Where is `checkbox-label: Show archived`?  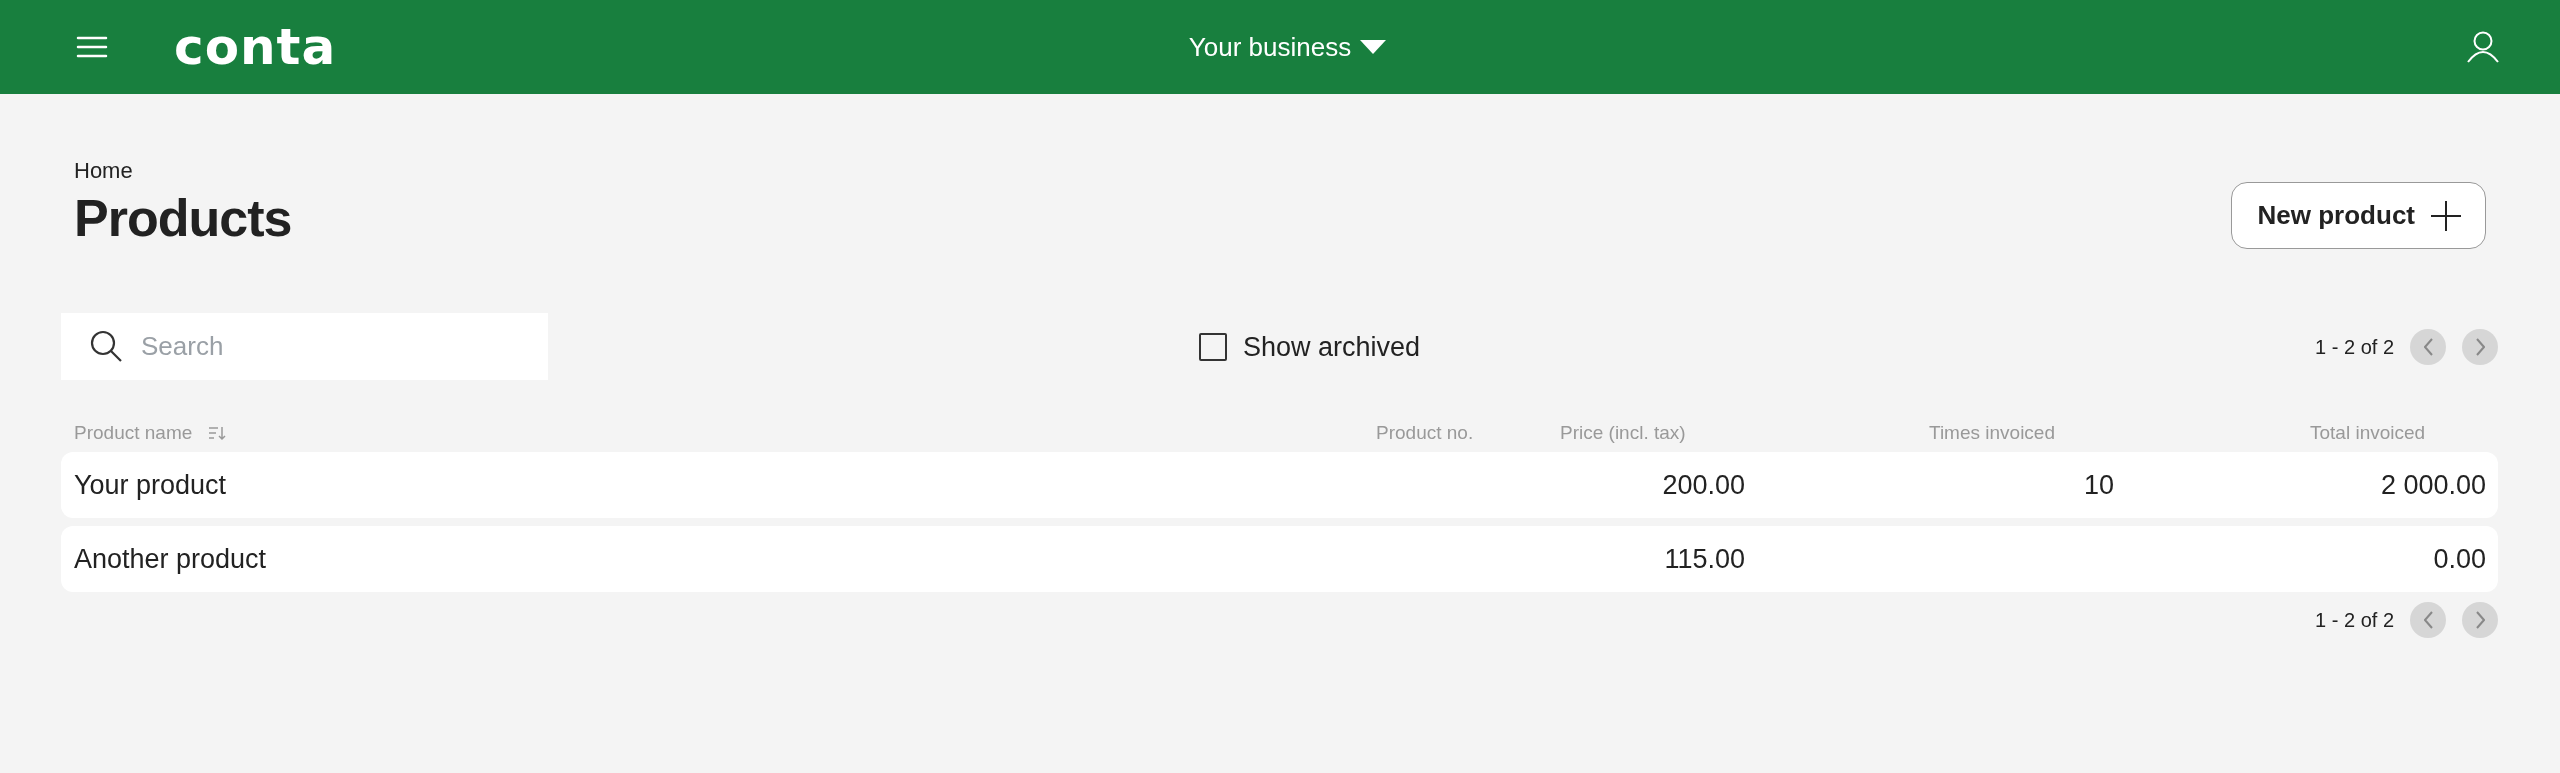 checkbox-label: Show archived is located at coordinates (1331, 347).